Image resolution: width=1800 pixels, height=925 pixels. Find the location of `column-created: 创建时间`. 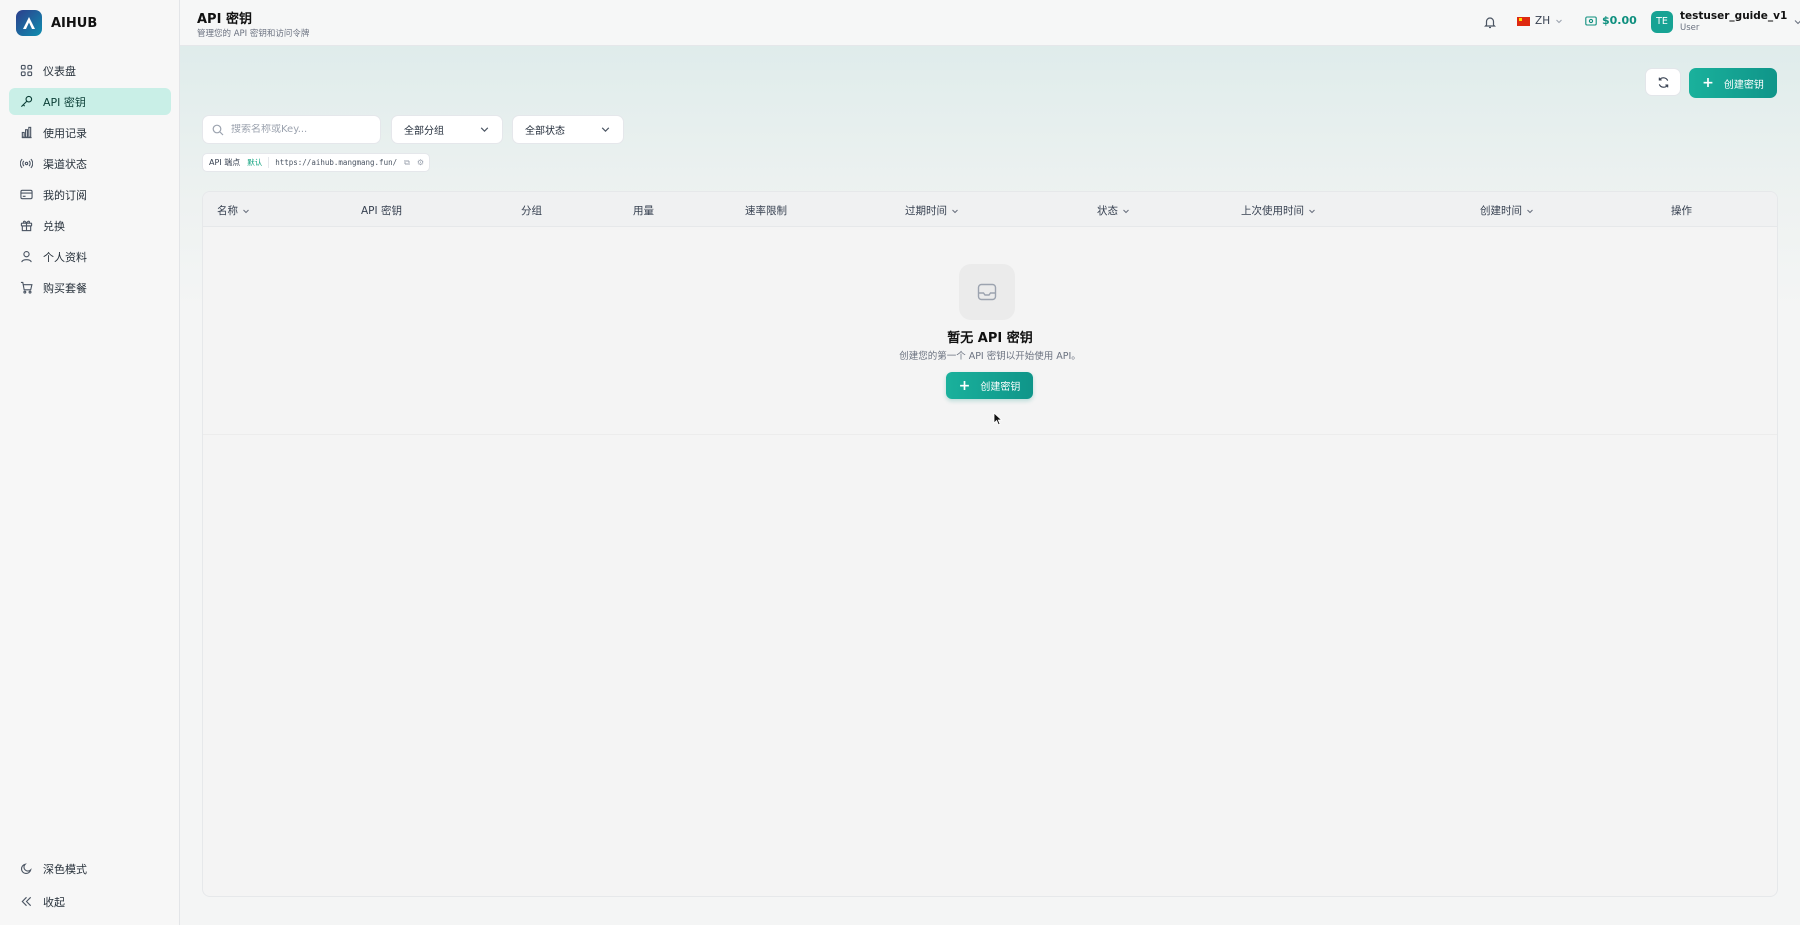

column-created: 创建时间 is located at coordinates (1507, 210).